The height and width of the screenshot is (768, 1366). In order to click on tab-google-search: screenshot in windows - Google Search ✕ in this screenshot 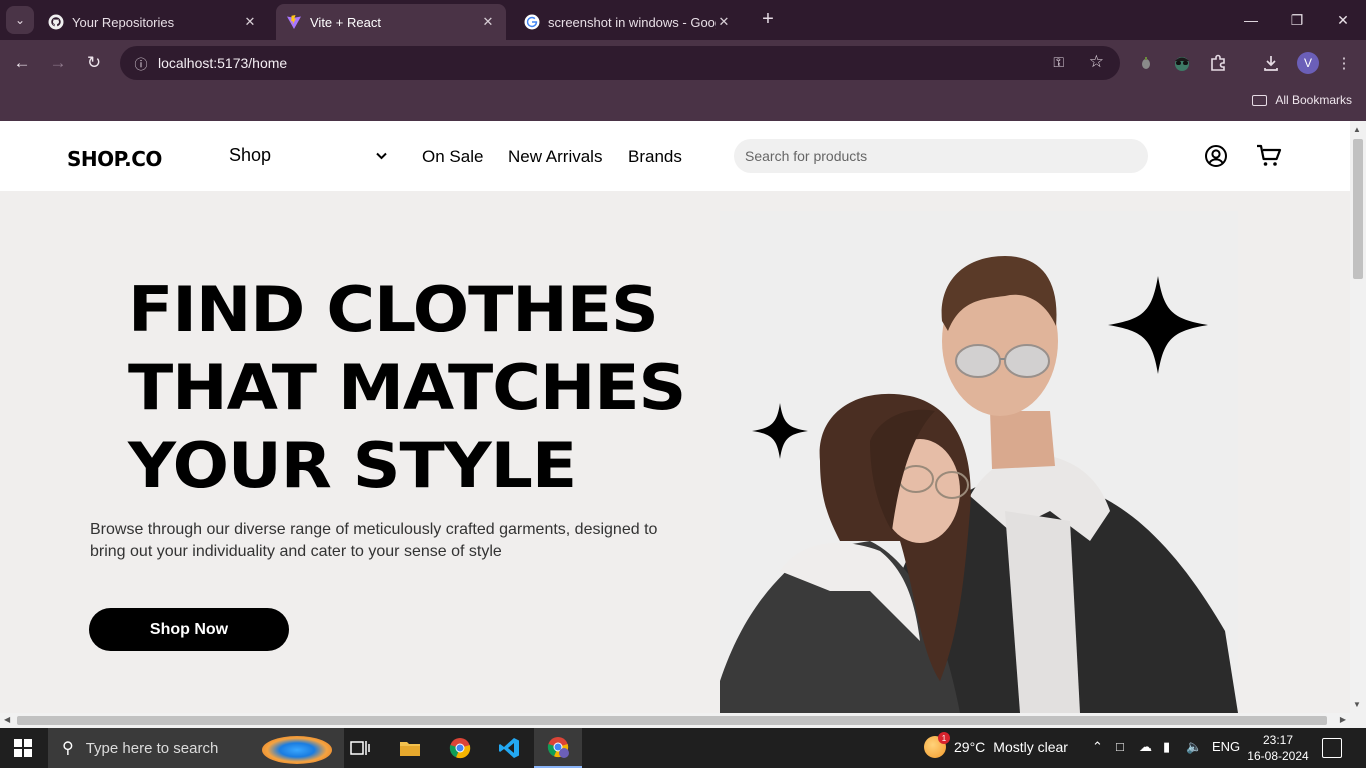, I will do `click(629, 22)`.